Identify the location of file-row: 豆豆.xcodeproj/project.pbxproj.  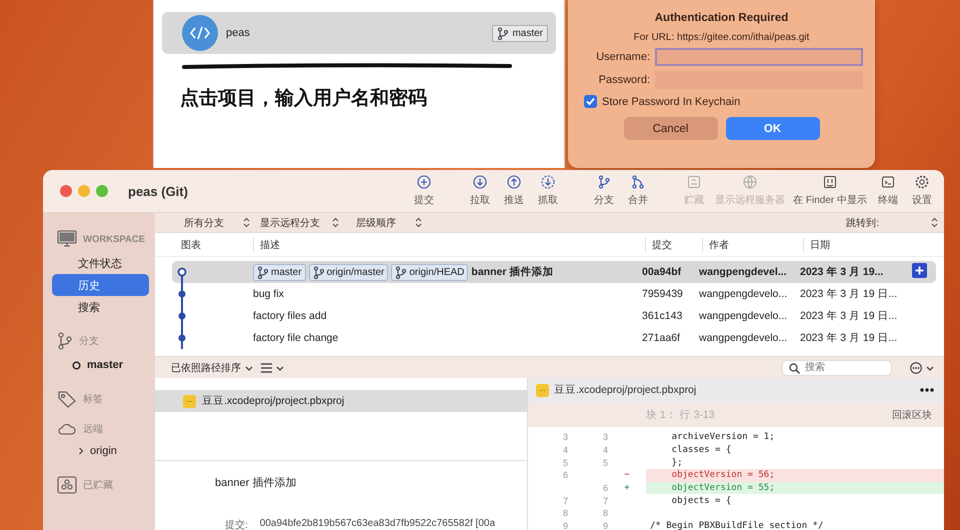
(341, 401).